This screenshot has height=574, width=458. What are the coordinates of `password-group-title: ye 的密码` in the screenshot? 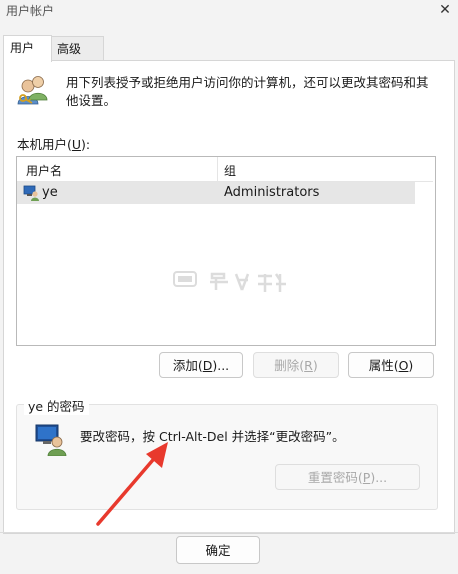 It's located at (56, 405).